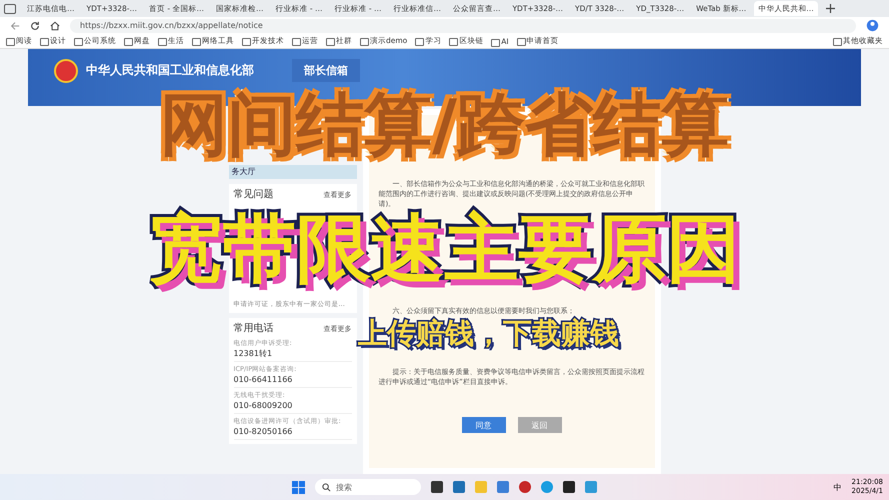 The image size is (889, 500). I want to click on search-icon, so click(326, 487).